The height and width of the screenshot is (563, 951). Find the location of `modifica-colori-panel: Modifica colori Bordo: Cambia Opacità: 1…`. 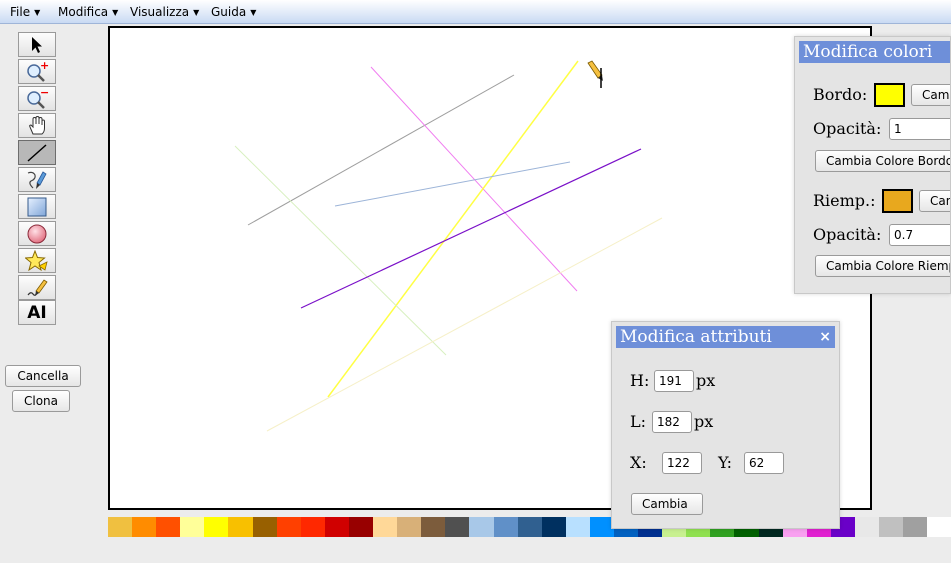

modifica-colori-panel: Modifica colori Bordo: Cambia Opacità: 1… is located at coordinates (872, 165).